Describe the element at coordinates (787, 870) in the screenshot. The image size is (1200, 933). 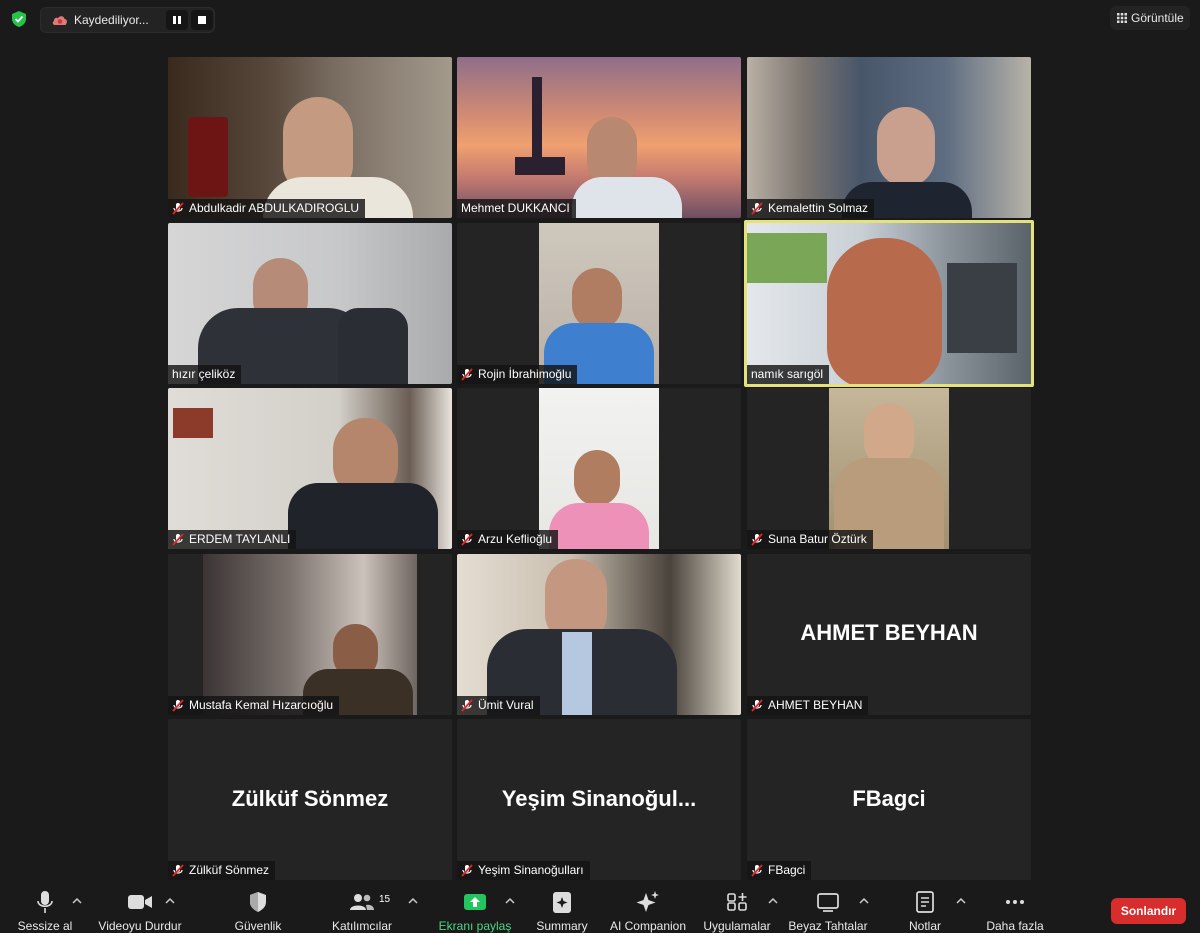
I see `participant-name: FBagci` at that location.